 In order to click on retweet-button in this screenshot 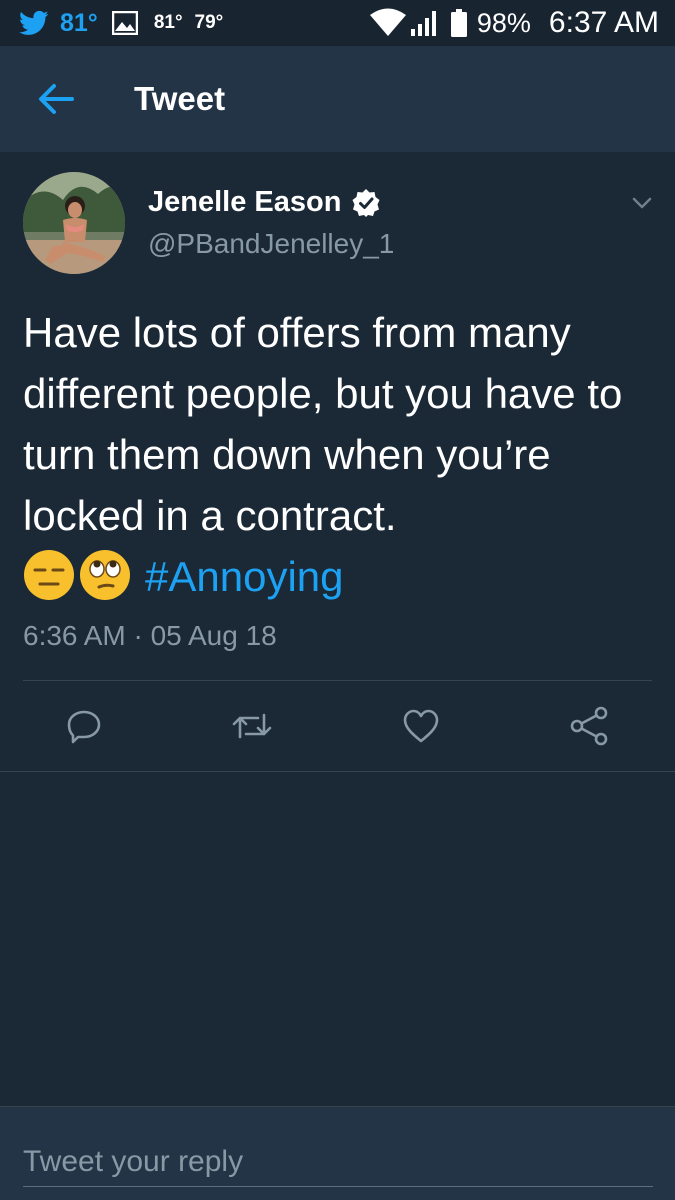, I will do `click(252, 726)`.